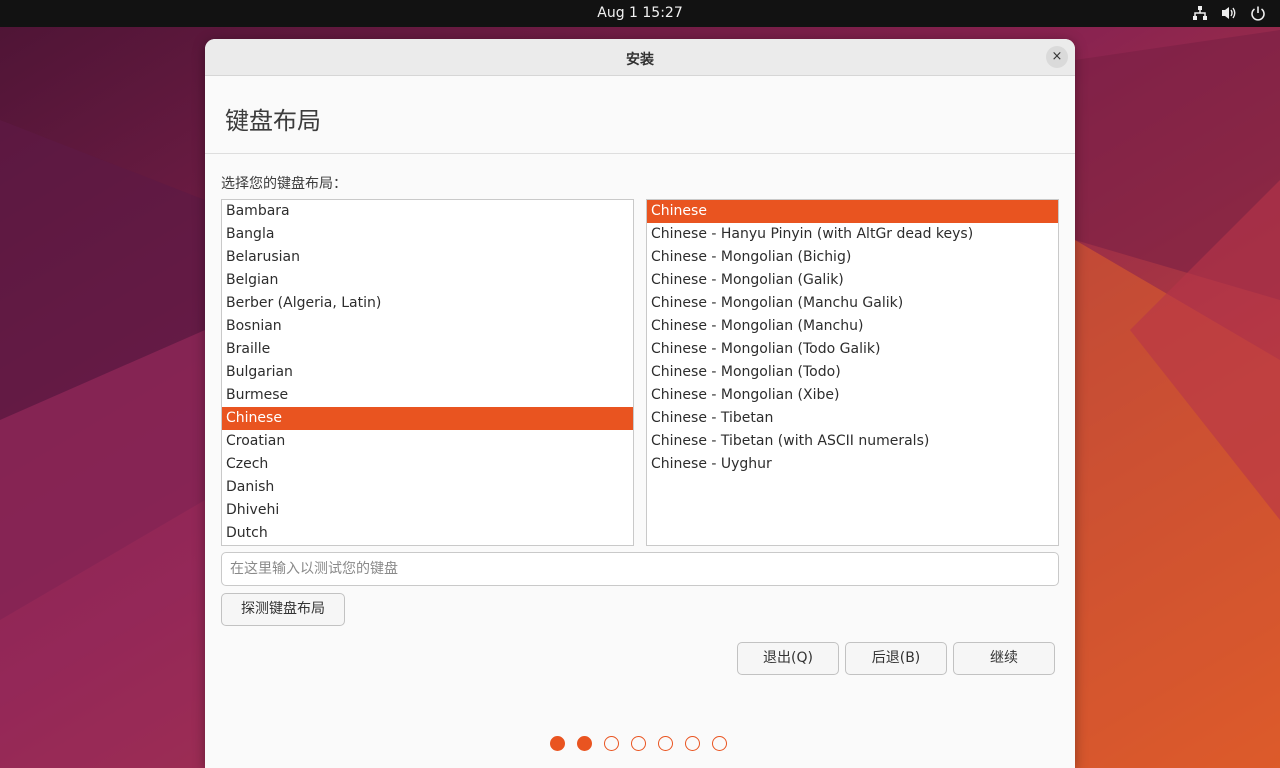 The image size is (1280, 768). What do you see at coordinates (427, 234) in the screenshot?
I see `layout-item: Bangla` at bounding box center [427, 234].